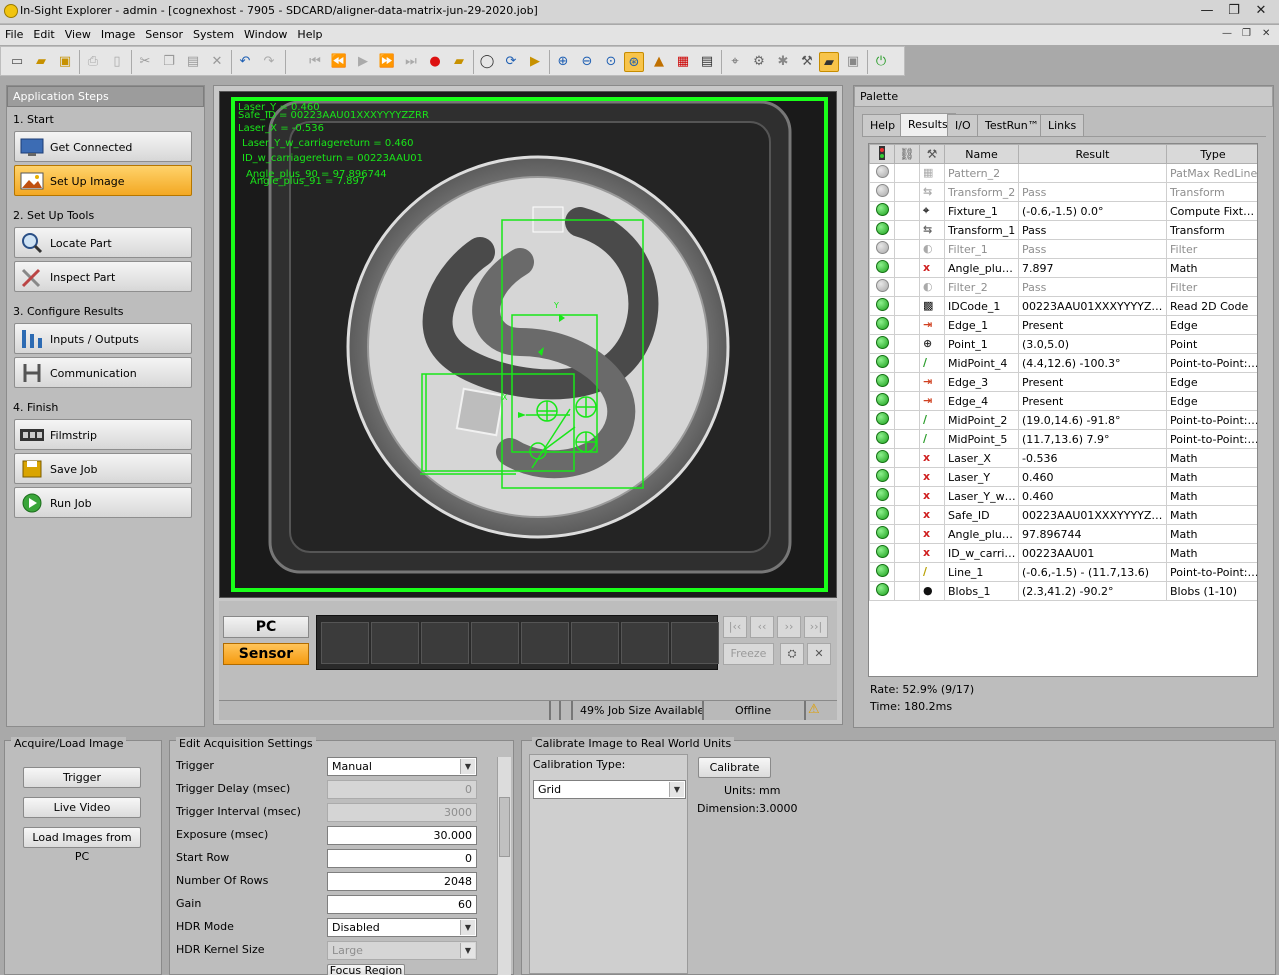 This screenshot has width=1279, height=975. Describe the element at coordinates (981, 154) in the screenshot. I see `name-column-header: Name` at that location.